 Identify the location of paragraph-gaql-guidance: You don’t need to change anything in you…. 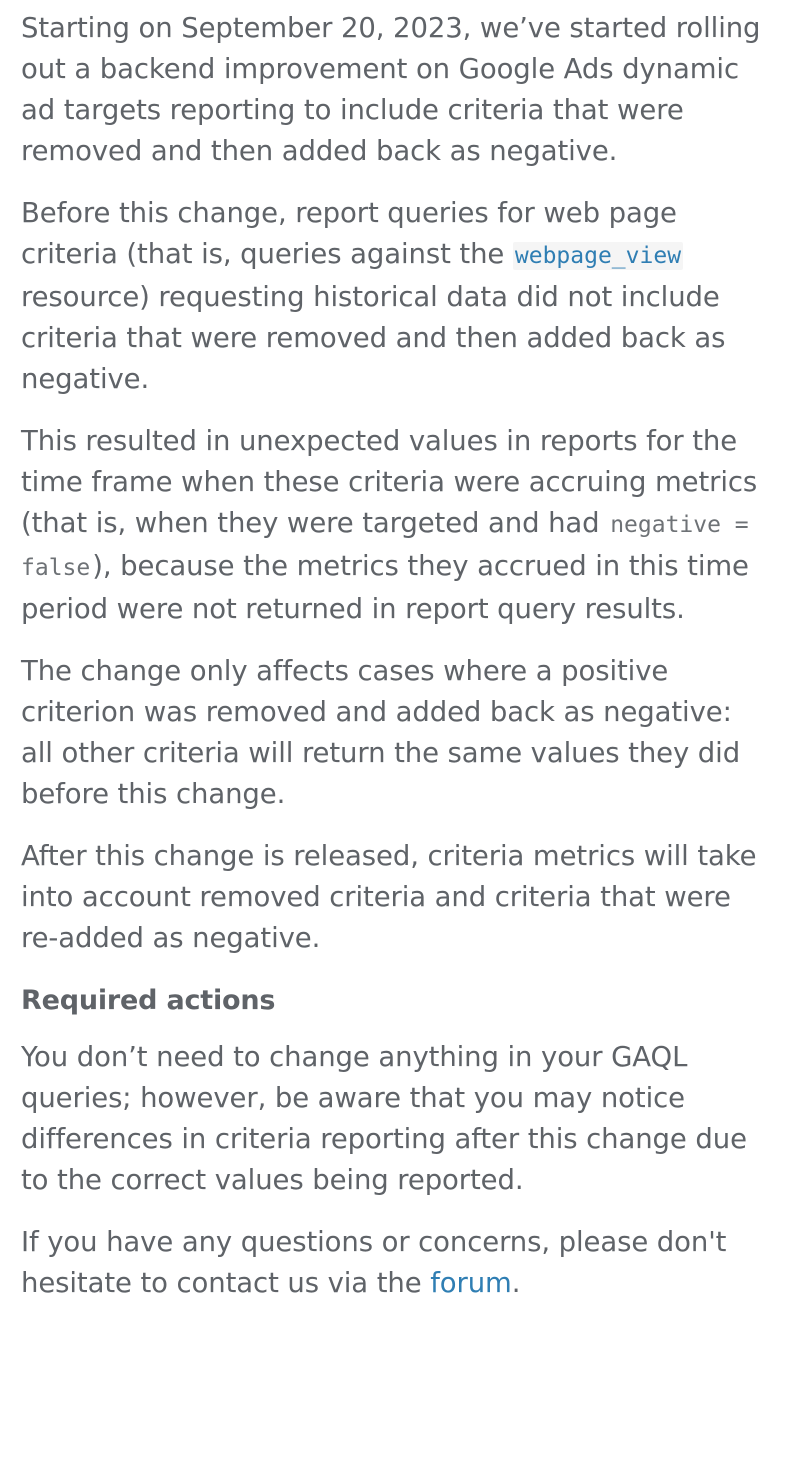
(395, 1119).